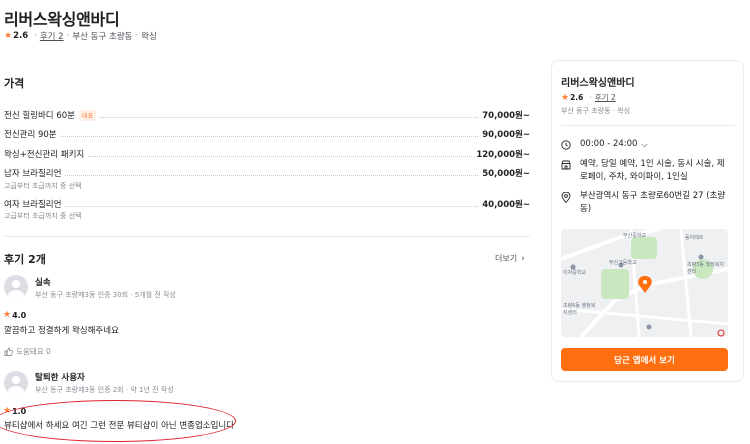 The height and width of the screenshot is (444, 750). What do you see at coordinates (21, 36) in the screenshot?
I see `rating-value: 2.6` at bounding box center [21, 36].